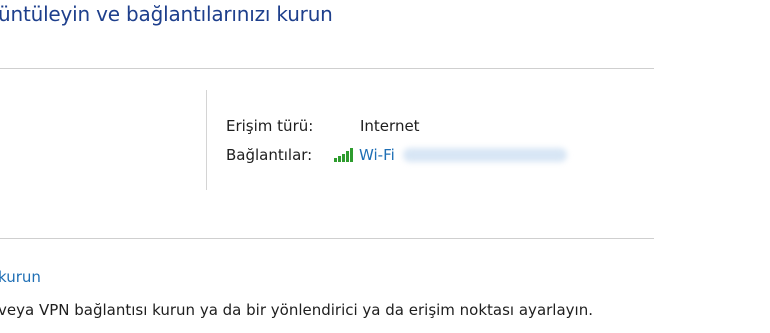 This screenshot has width=770, height=333. I want to click on wifi-connection-name: Wi-Fi, so click(377, 155).